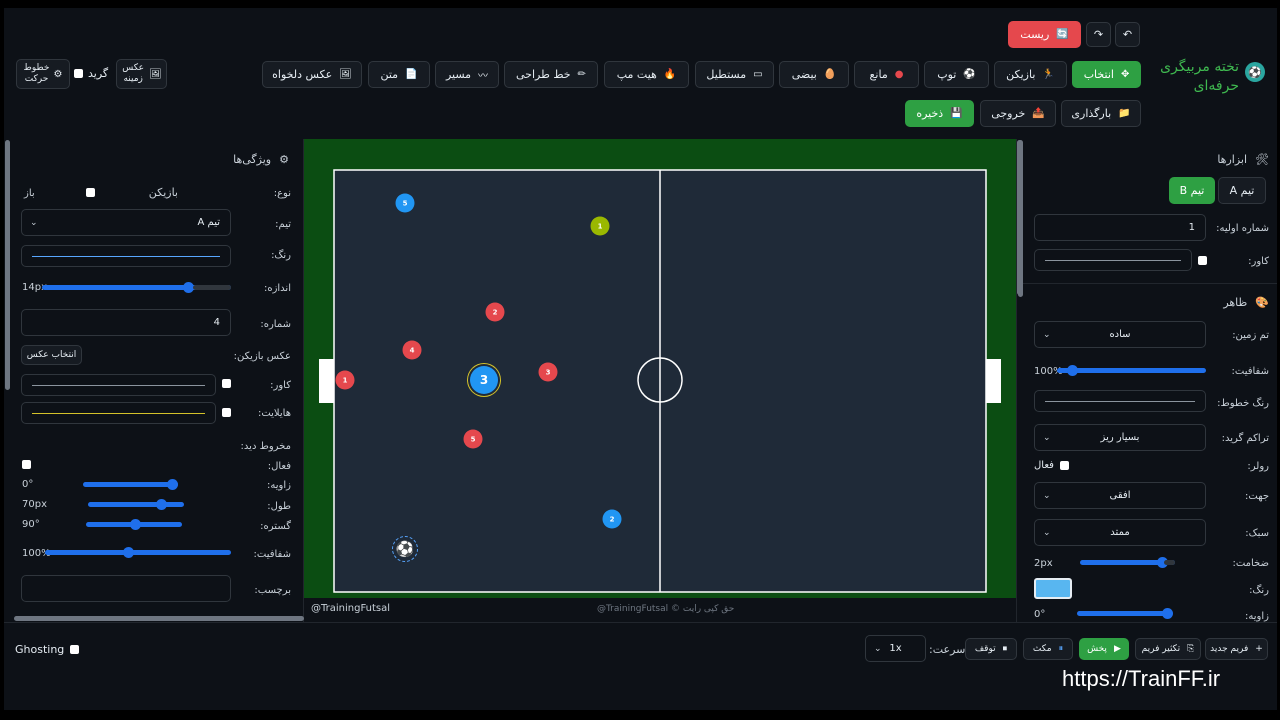 This screenshot has height=720, width=1280. Describe the element at coordinates (1120, 437) in the screenshot. I see `grid-density-select: بسیار ریز ⌄` at that location.